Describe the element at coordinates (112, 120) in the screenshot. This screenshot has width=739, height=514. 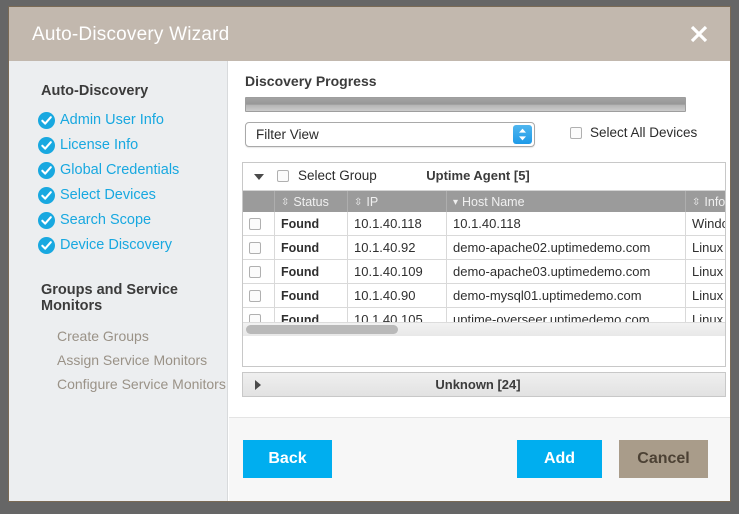
I see `sidebar-item-label: Admin User Info` at that location.